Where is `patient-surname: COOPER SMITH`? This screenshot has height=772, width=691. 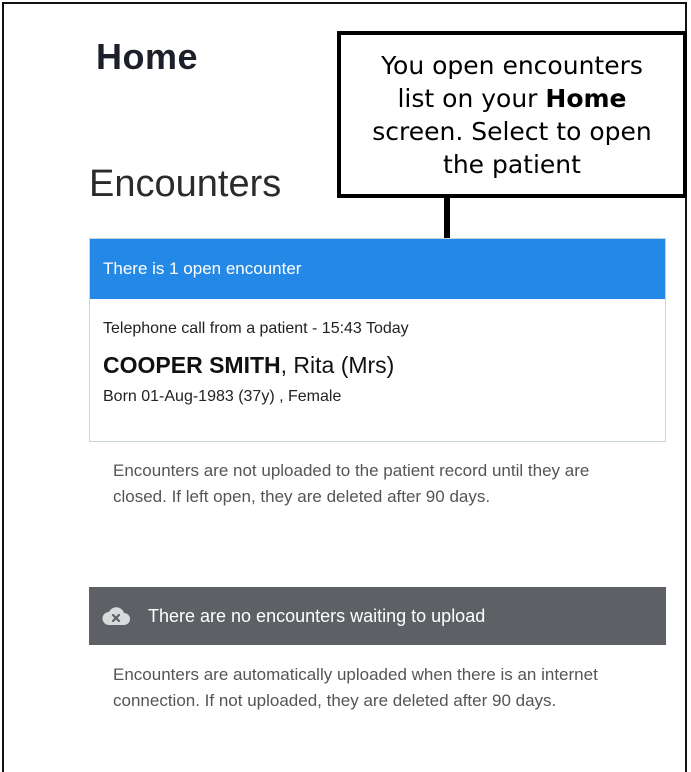
patient-surname: COOPER SMITH is located at coordinates (192, 365).